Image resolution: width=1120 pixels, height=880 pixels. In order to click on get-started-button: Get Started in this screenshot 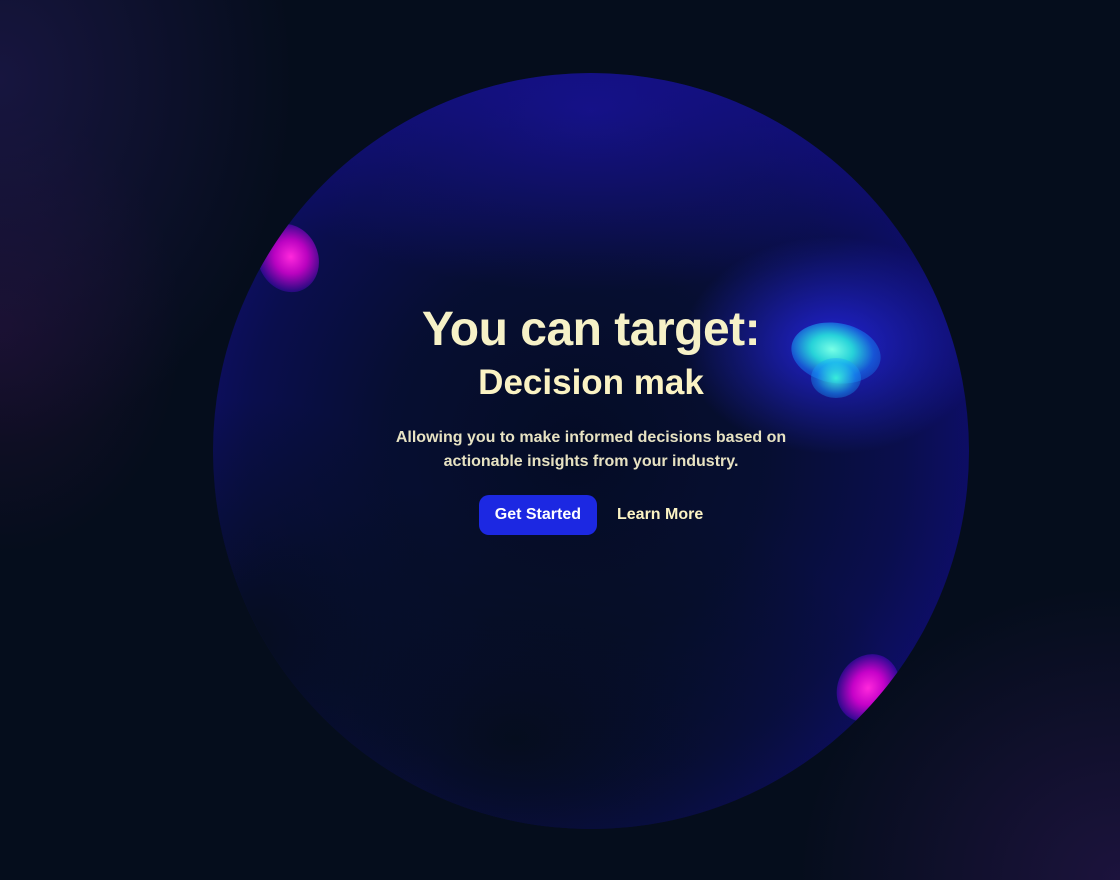, I will do `click(537, 515)`.